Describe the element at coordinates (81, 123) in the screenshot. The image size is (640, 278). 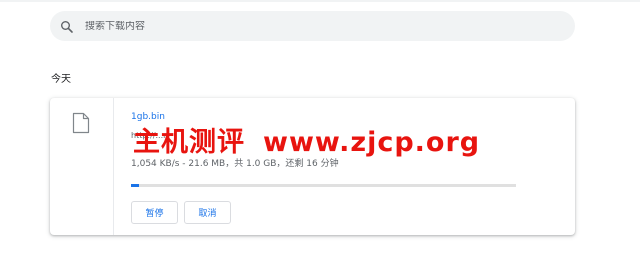
I see `file-icon` at that location.